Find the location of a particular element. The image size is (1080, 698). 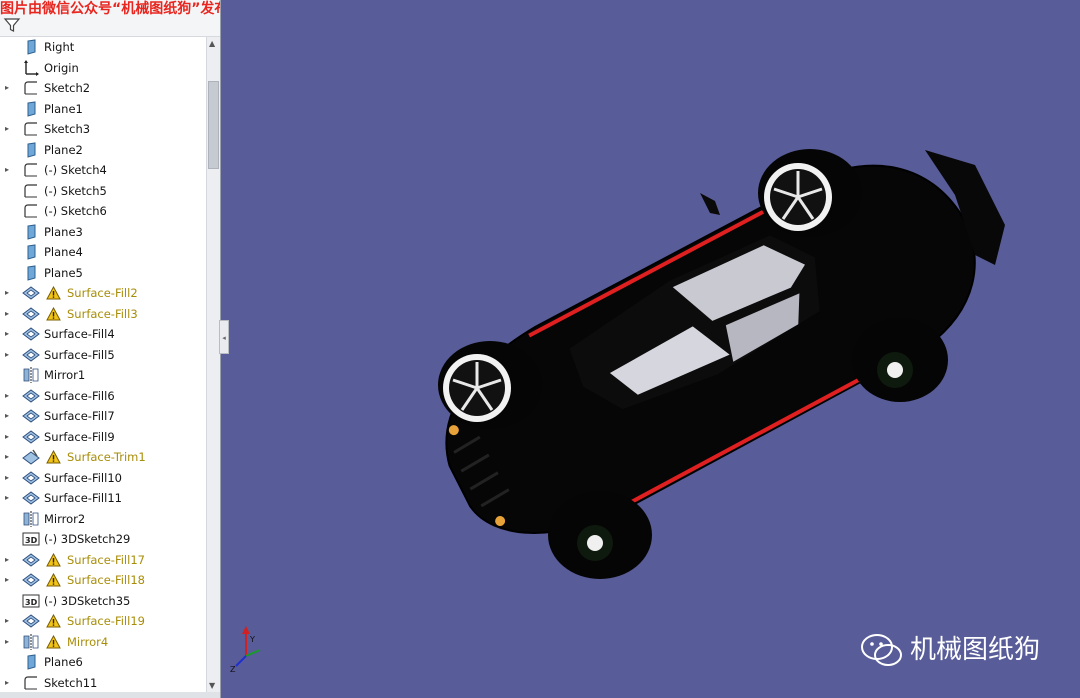

tree-item-label: (-) Sketch5 is located at coordinates (75, 190).